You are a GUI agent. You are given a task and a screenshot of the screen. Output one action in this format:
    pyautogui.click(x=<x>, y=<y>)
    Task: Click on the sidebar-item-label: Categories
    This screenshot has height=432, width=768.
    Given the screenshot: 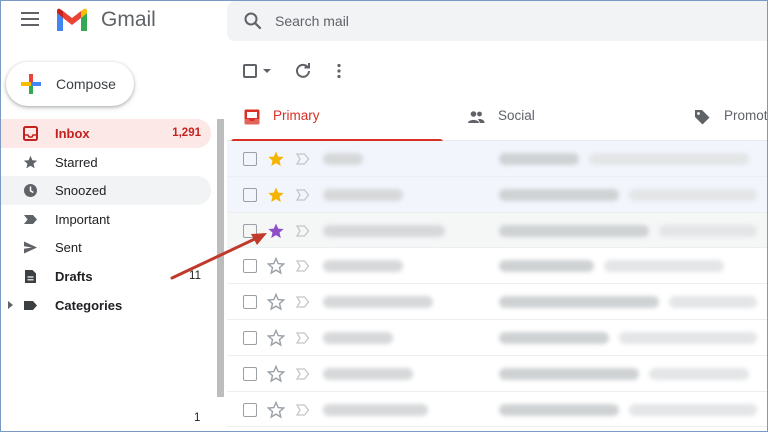 What is the action you would take?
    pyautogui.click(x=89, y=305)
    